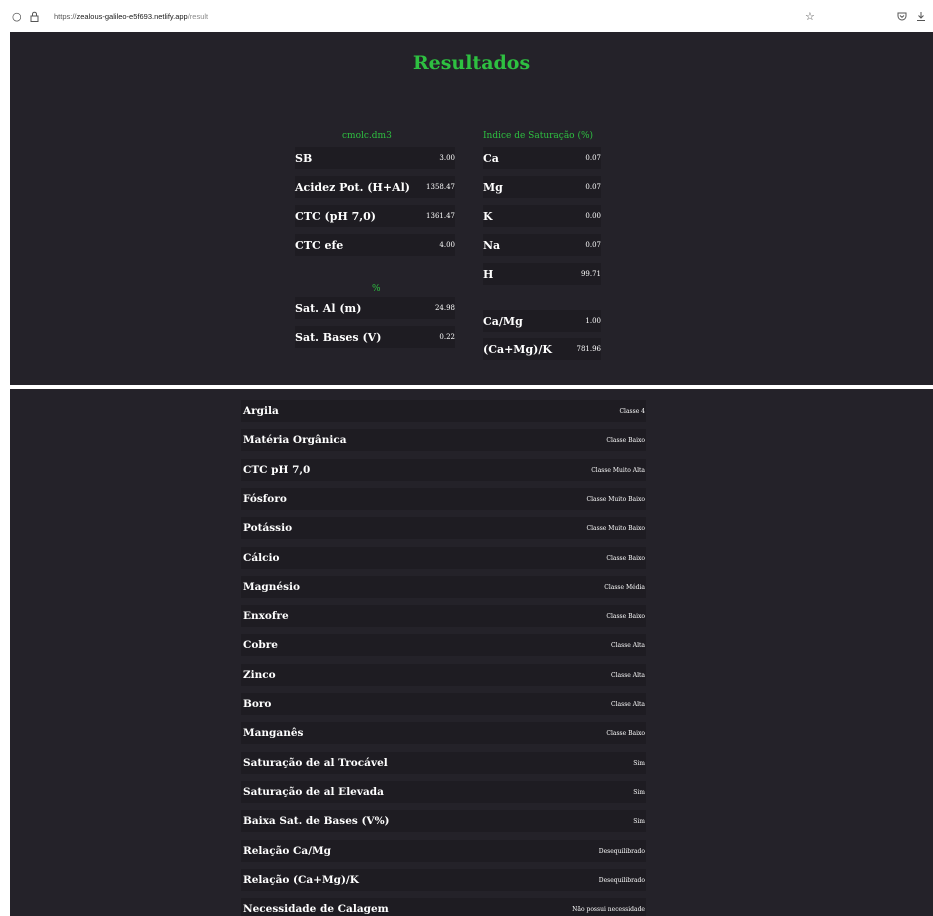  I want to click on classification-row: Magnésio Classe Média, so click(443, 586).